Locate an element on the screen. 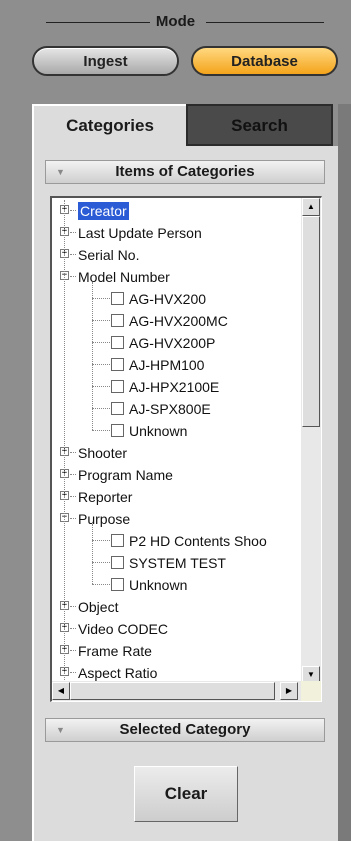  tree-item-label: Last Update Person is located at coordinates (140, 233).